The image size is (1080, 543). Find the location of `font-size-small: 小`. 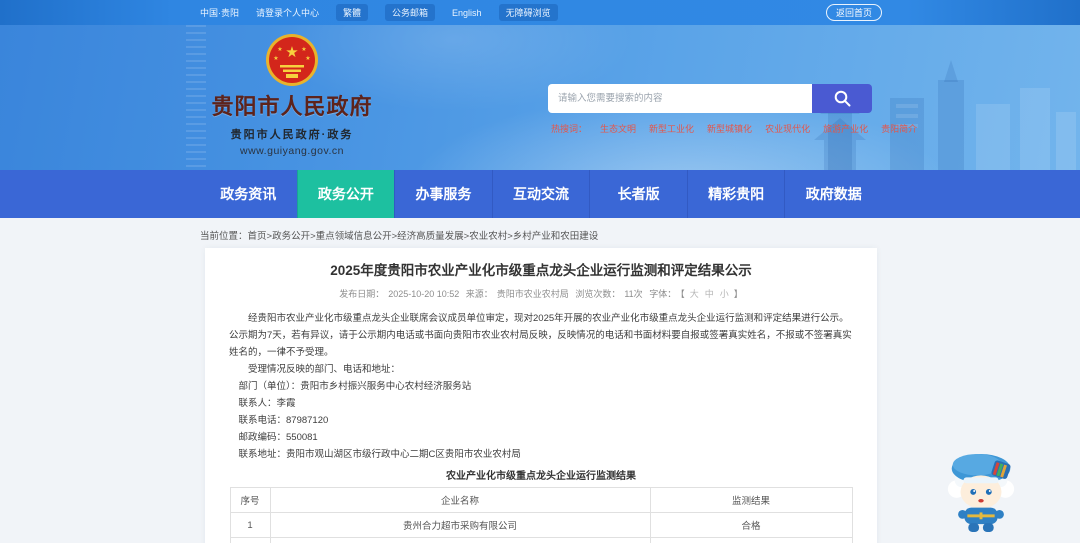

font-size-small: 小 is located at coordinates (724, 294).